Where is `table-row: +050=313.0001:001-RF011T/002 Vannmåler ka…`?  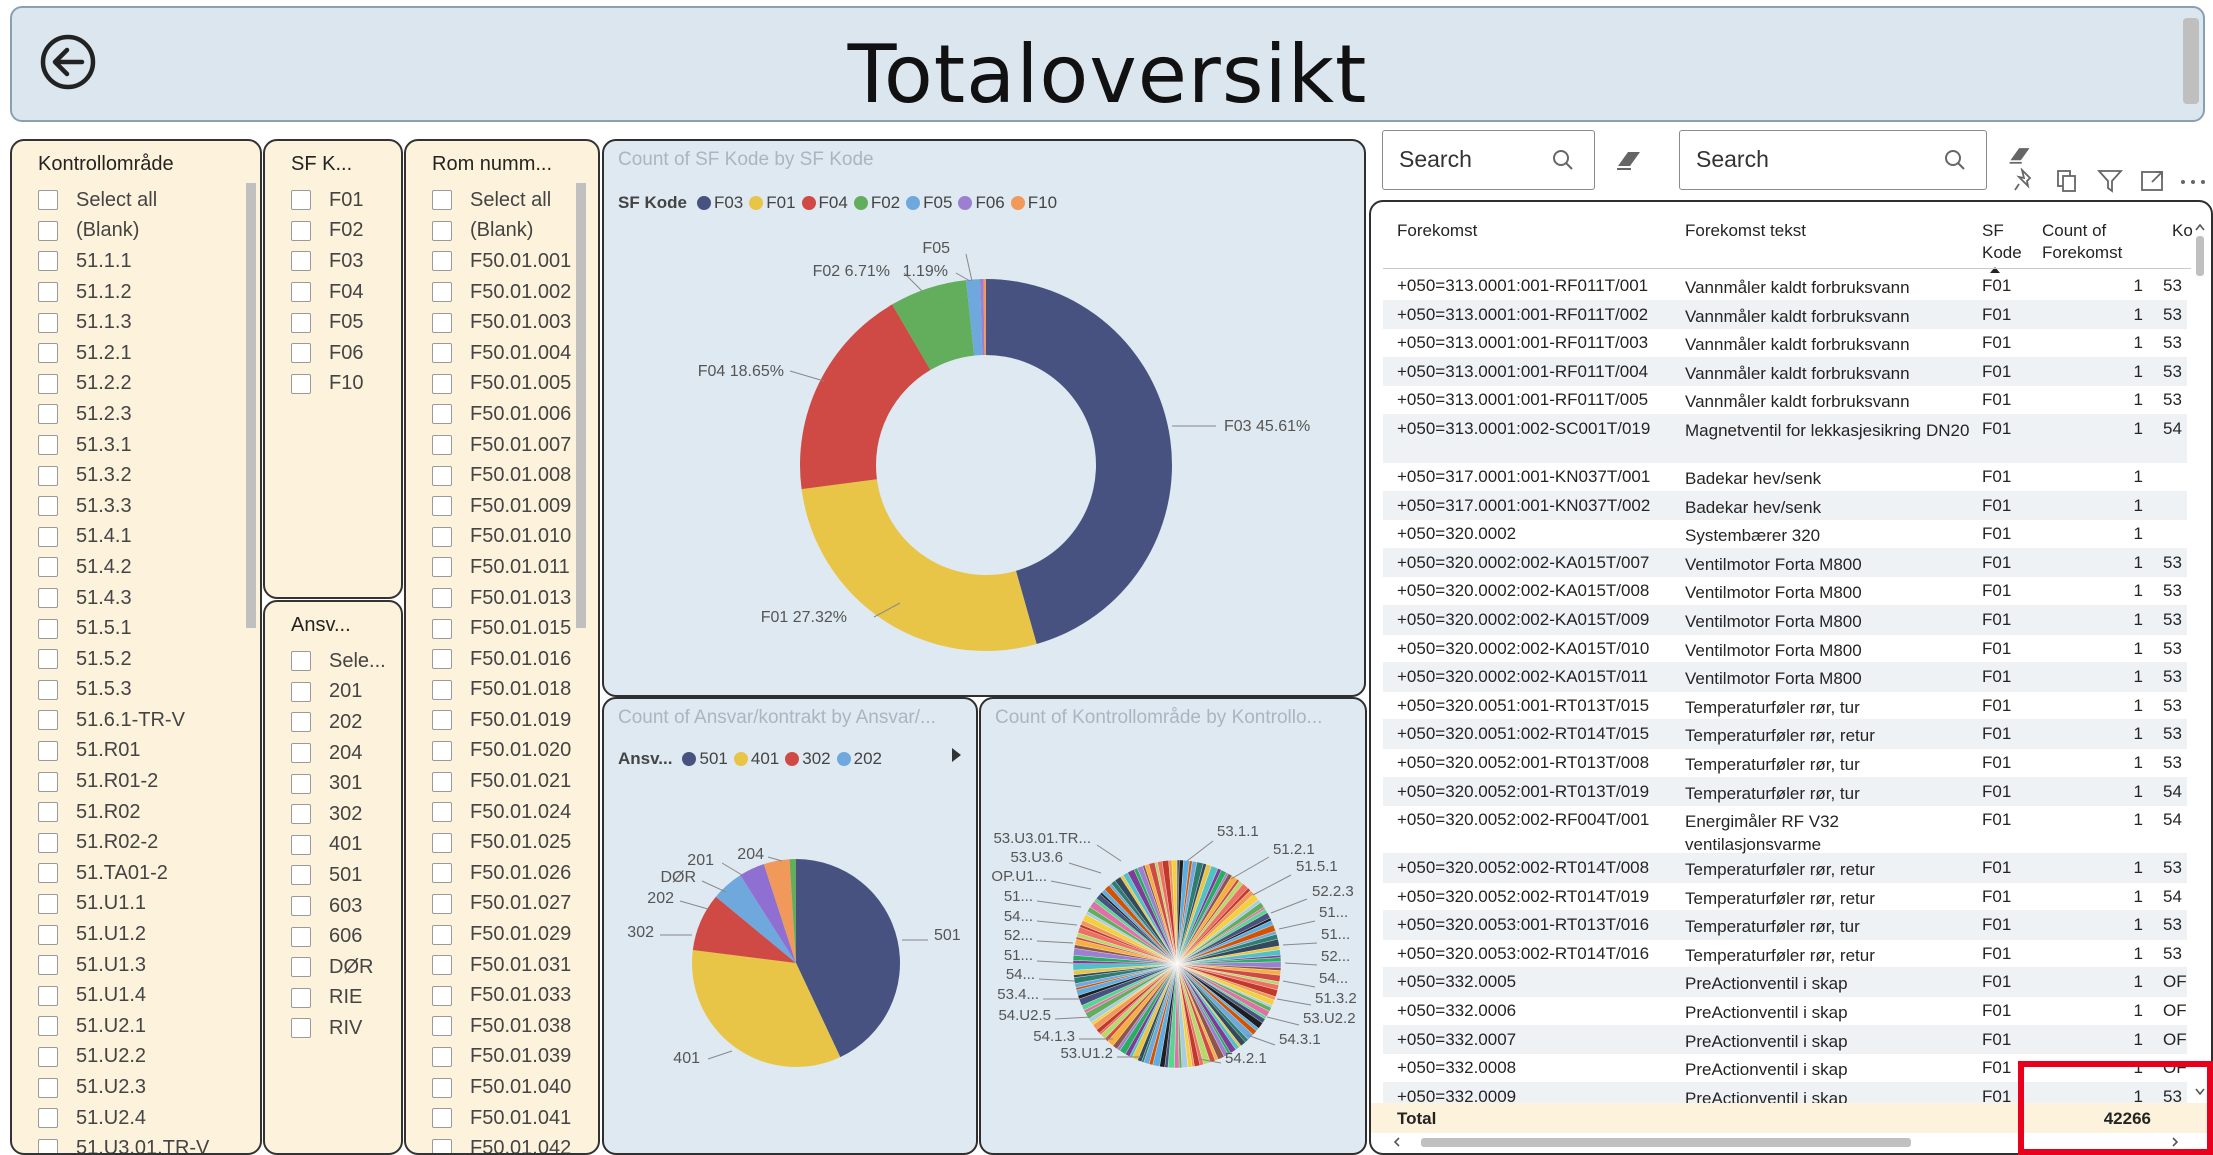
table-row: +050=313.0001:001-RF011T/002 Vannmåler ka… is located at coordinates (1785, 315).